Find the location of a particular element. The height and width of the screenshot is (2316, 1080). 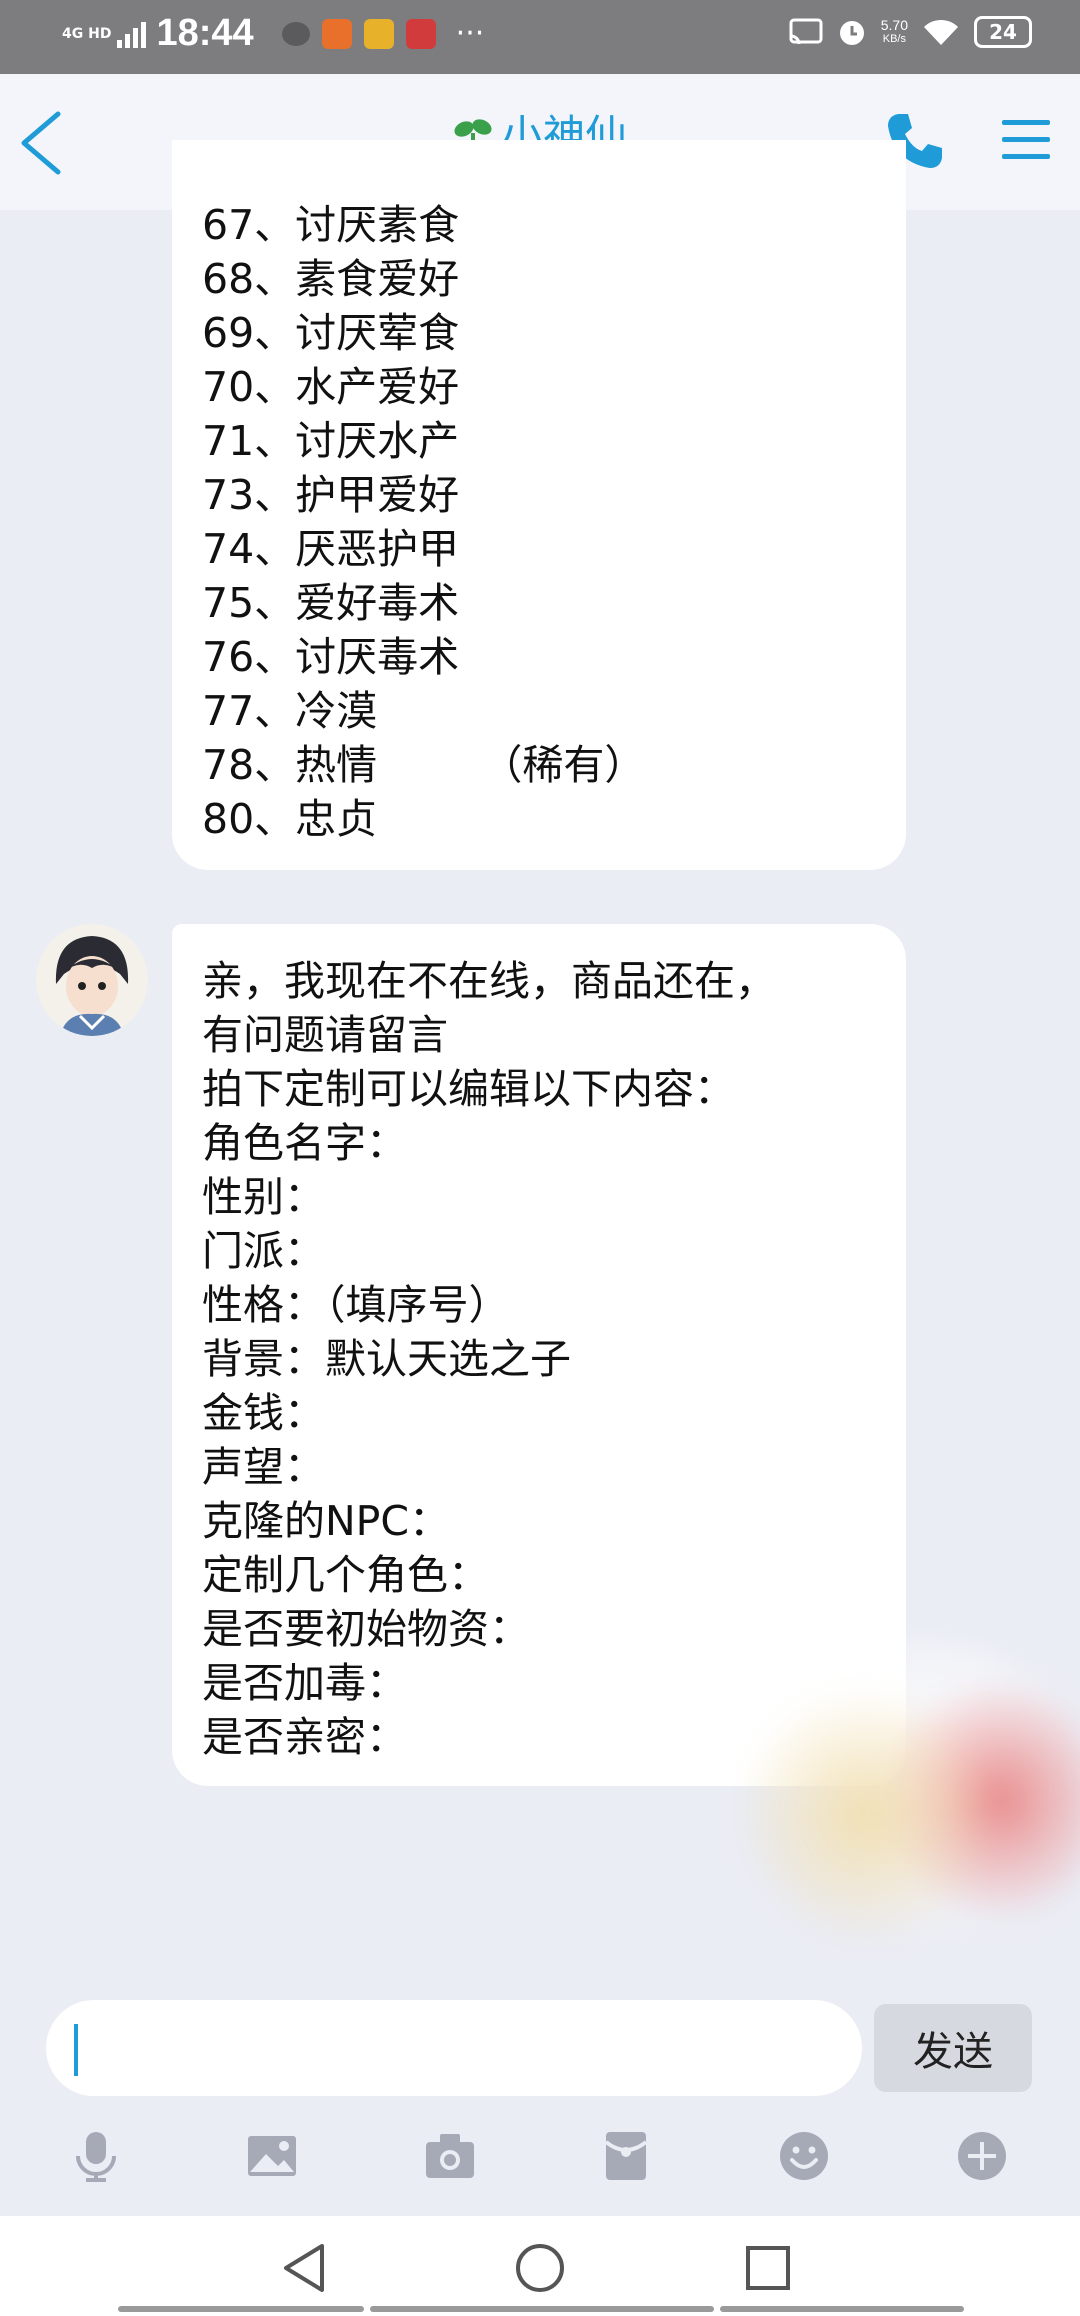

blurred-emoji-overlay is located at coordinates (910, 1800).